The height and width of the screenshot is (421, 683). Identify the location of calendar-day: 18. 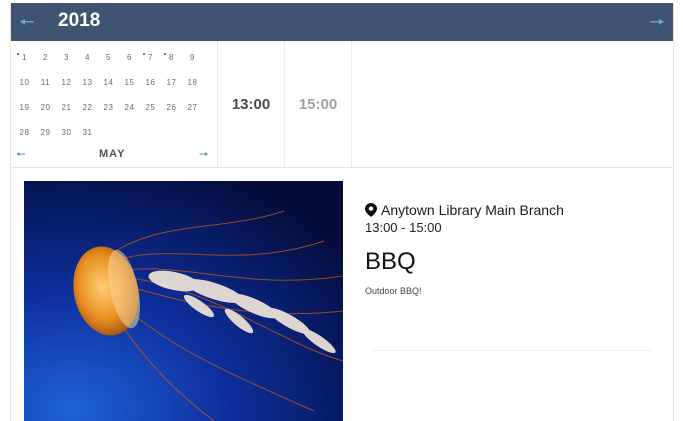
(192, 82).